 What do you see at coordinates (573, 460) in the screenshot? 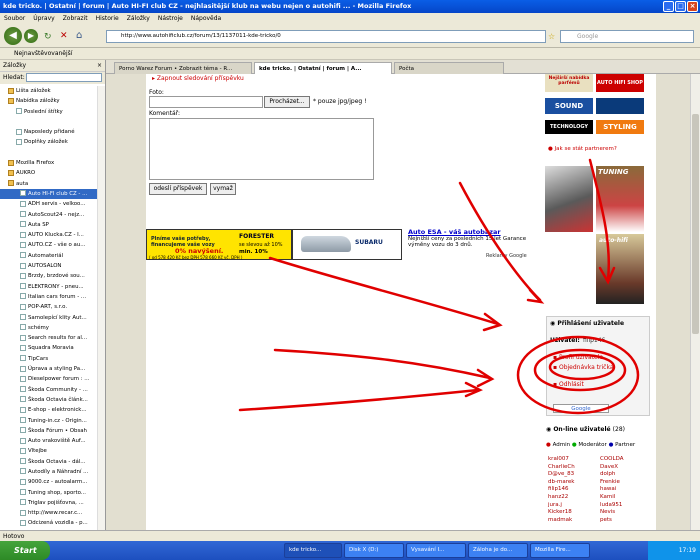
I see `online-user: kral007` at bounding box center [573, 460].